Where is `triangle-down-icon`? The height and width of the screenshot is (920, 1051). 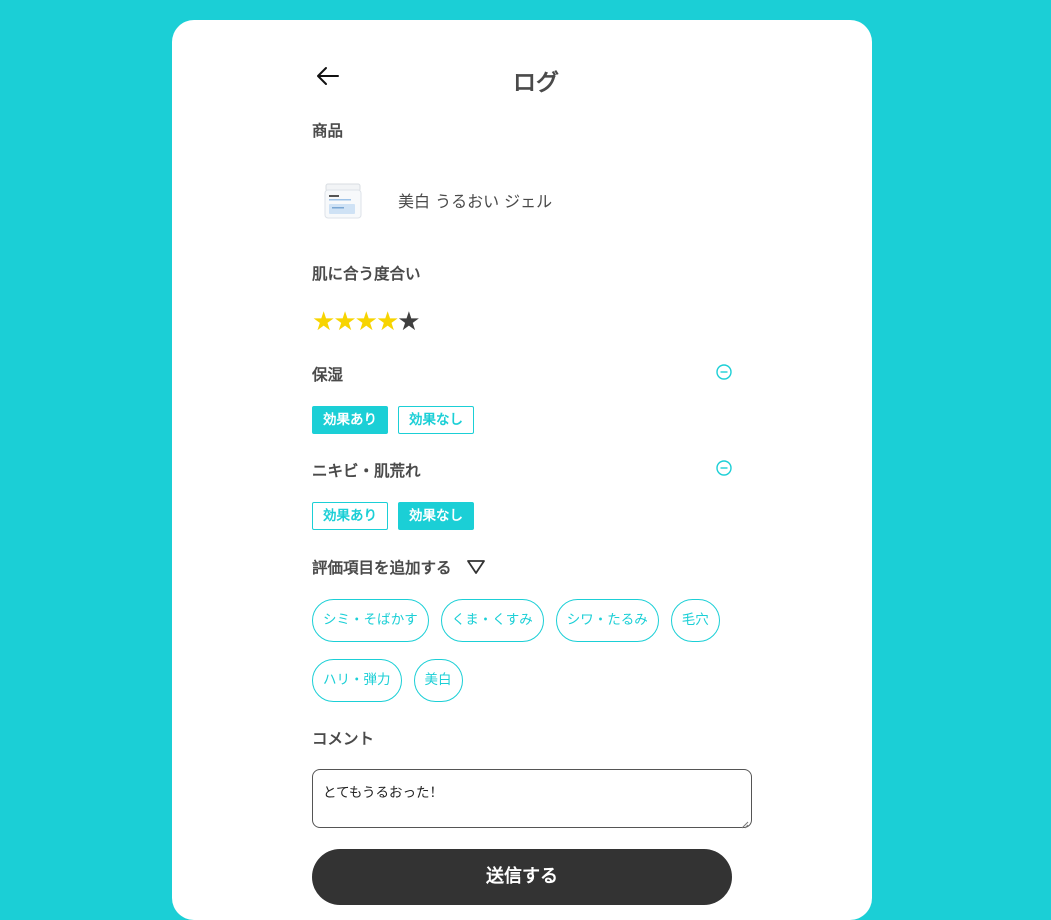
triangle-down-icon is located at coordinates (476, 567).